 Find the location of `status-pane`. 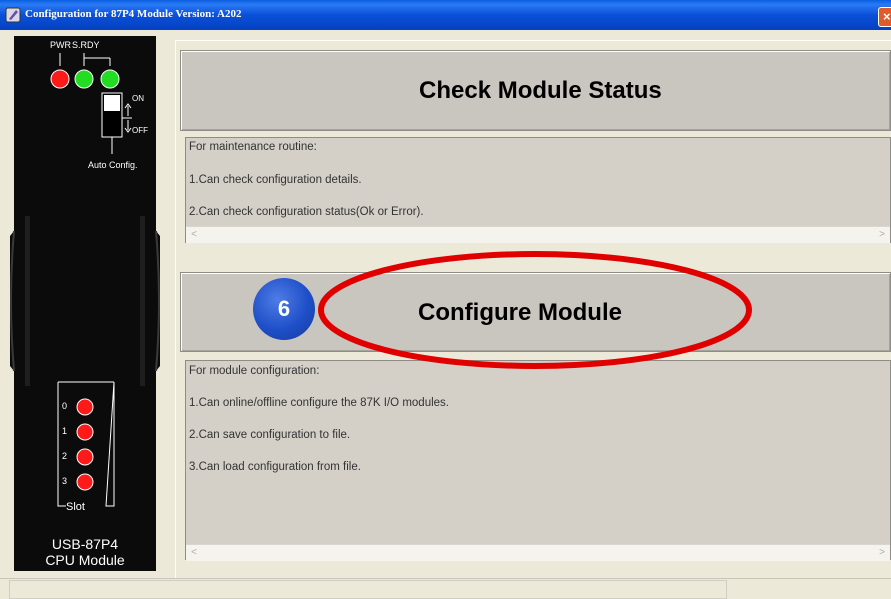

status-pane is located at coordinates (368, 589).